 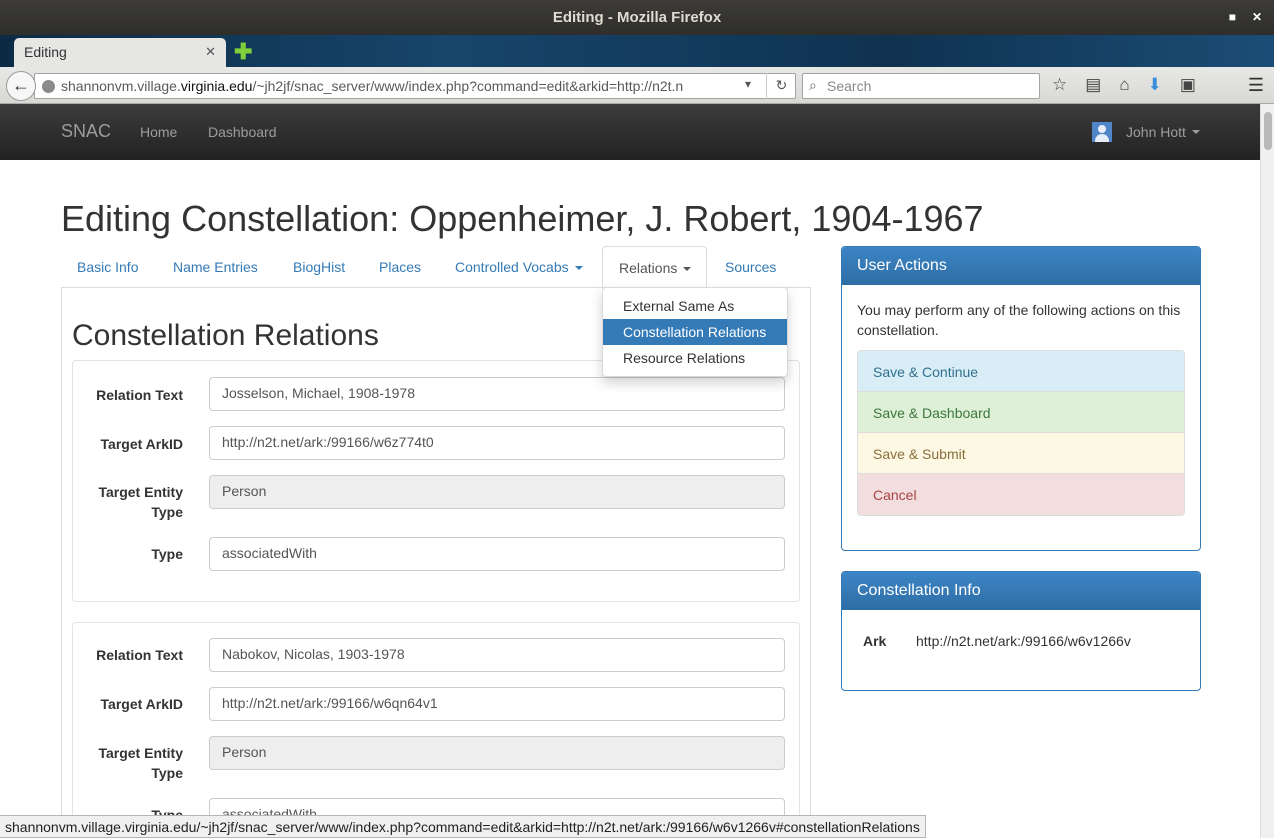 I want to click on ark-row: Ark http://n2t.net/ark:/99166/w6v1266v, so click(x=1021, y=641).